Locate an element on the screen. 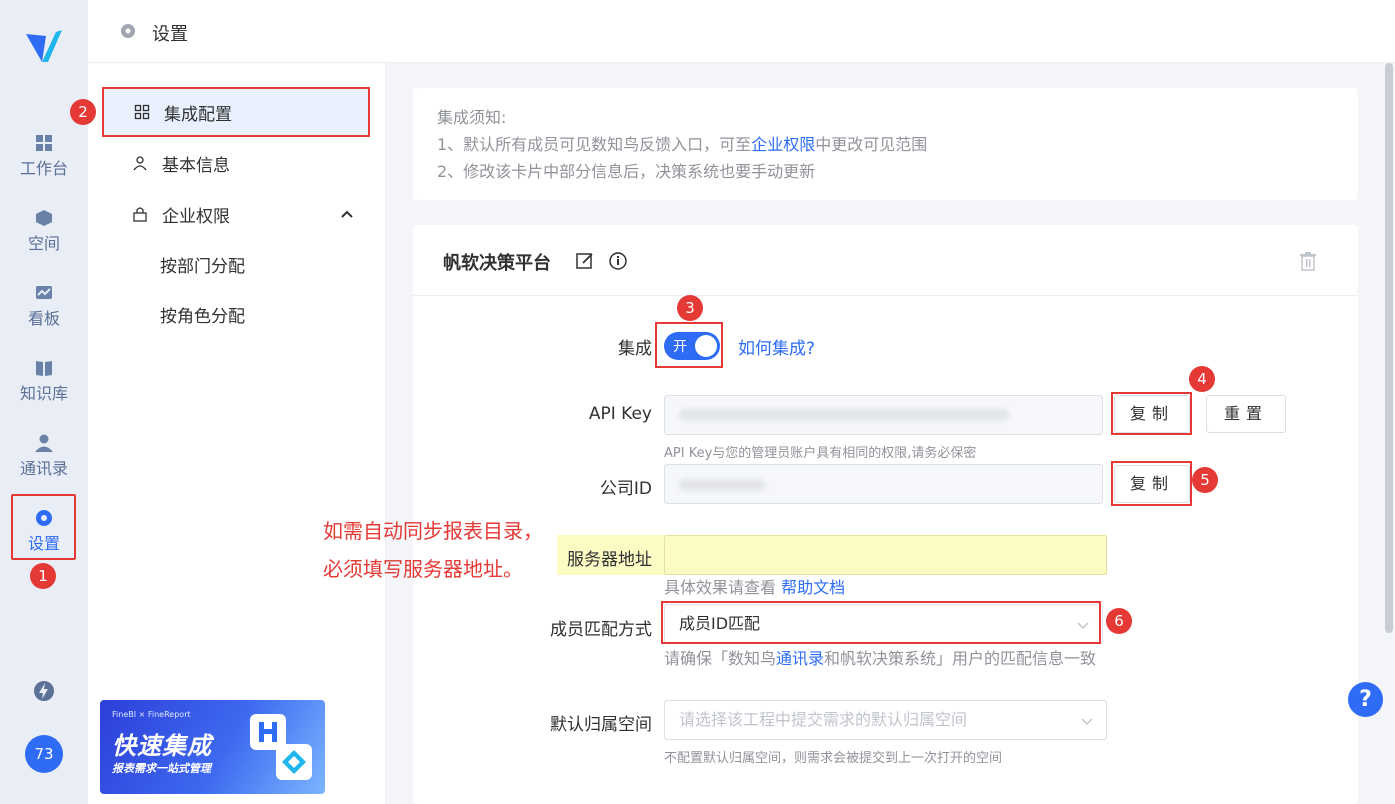  submenu-item-basic-info: 基本信息 is located at coordinates (236, 163).